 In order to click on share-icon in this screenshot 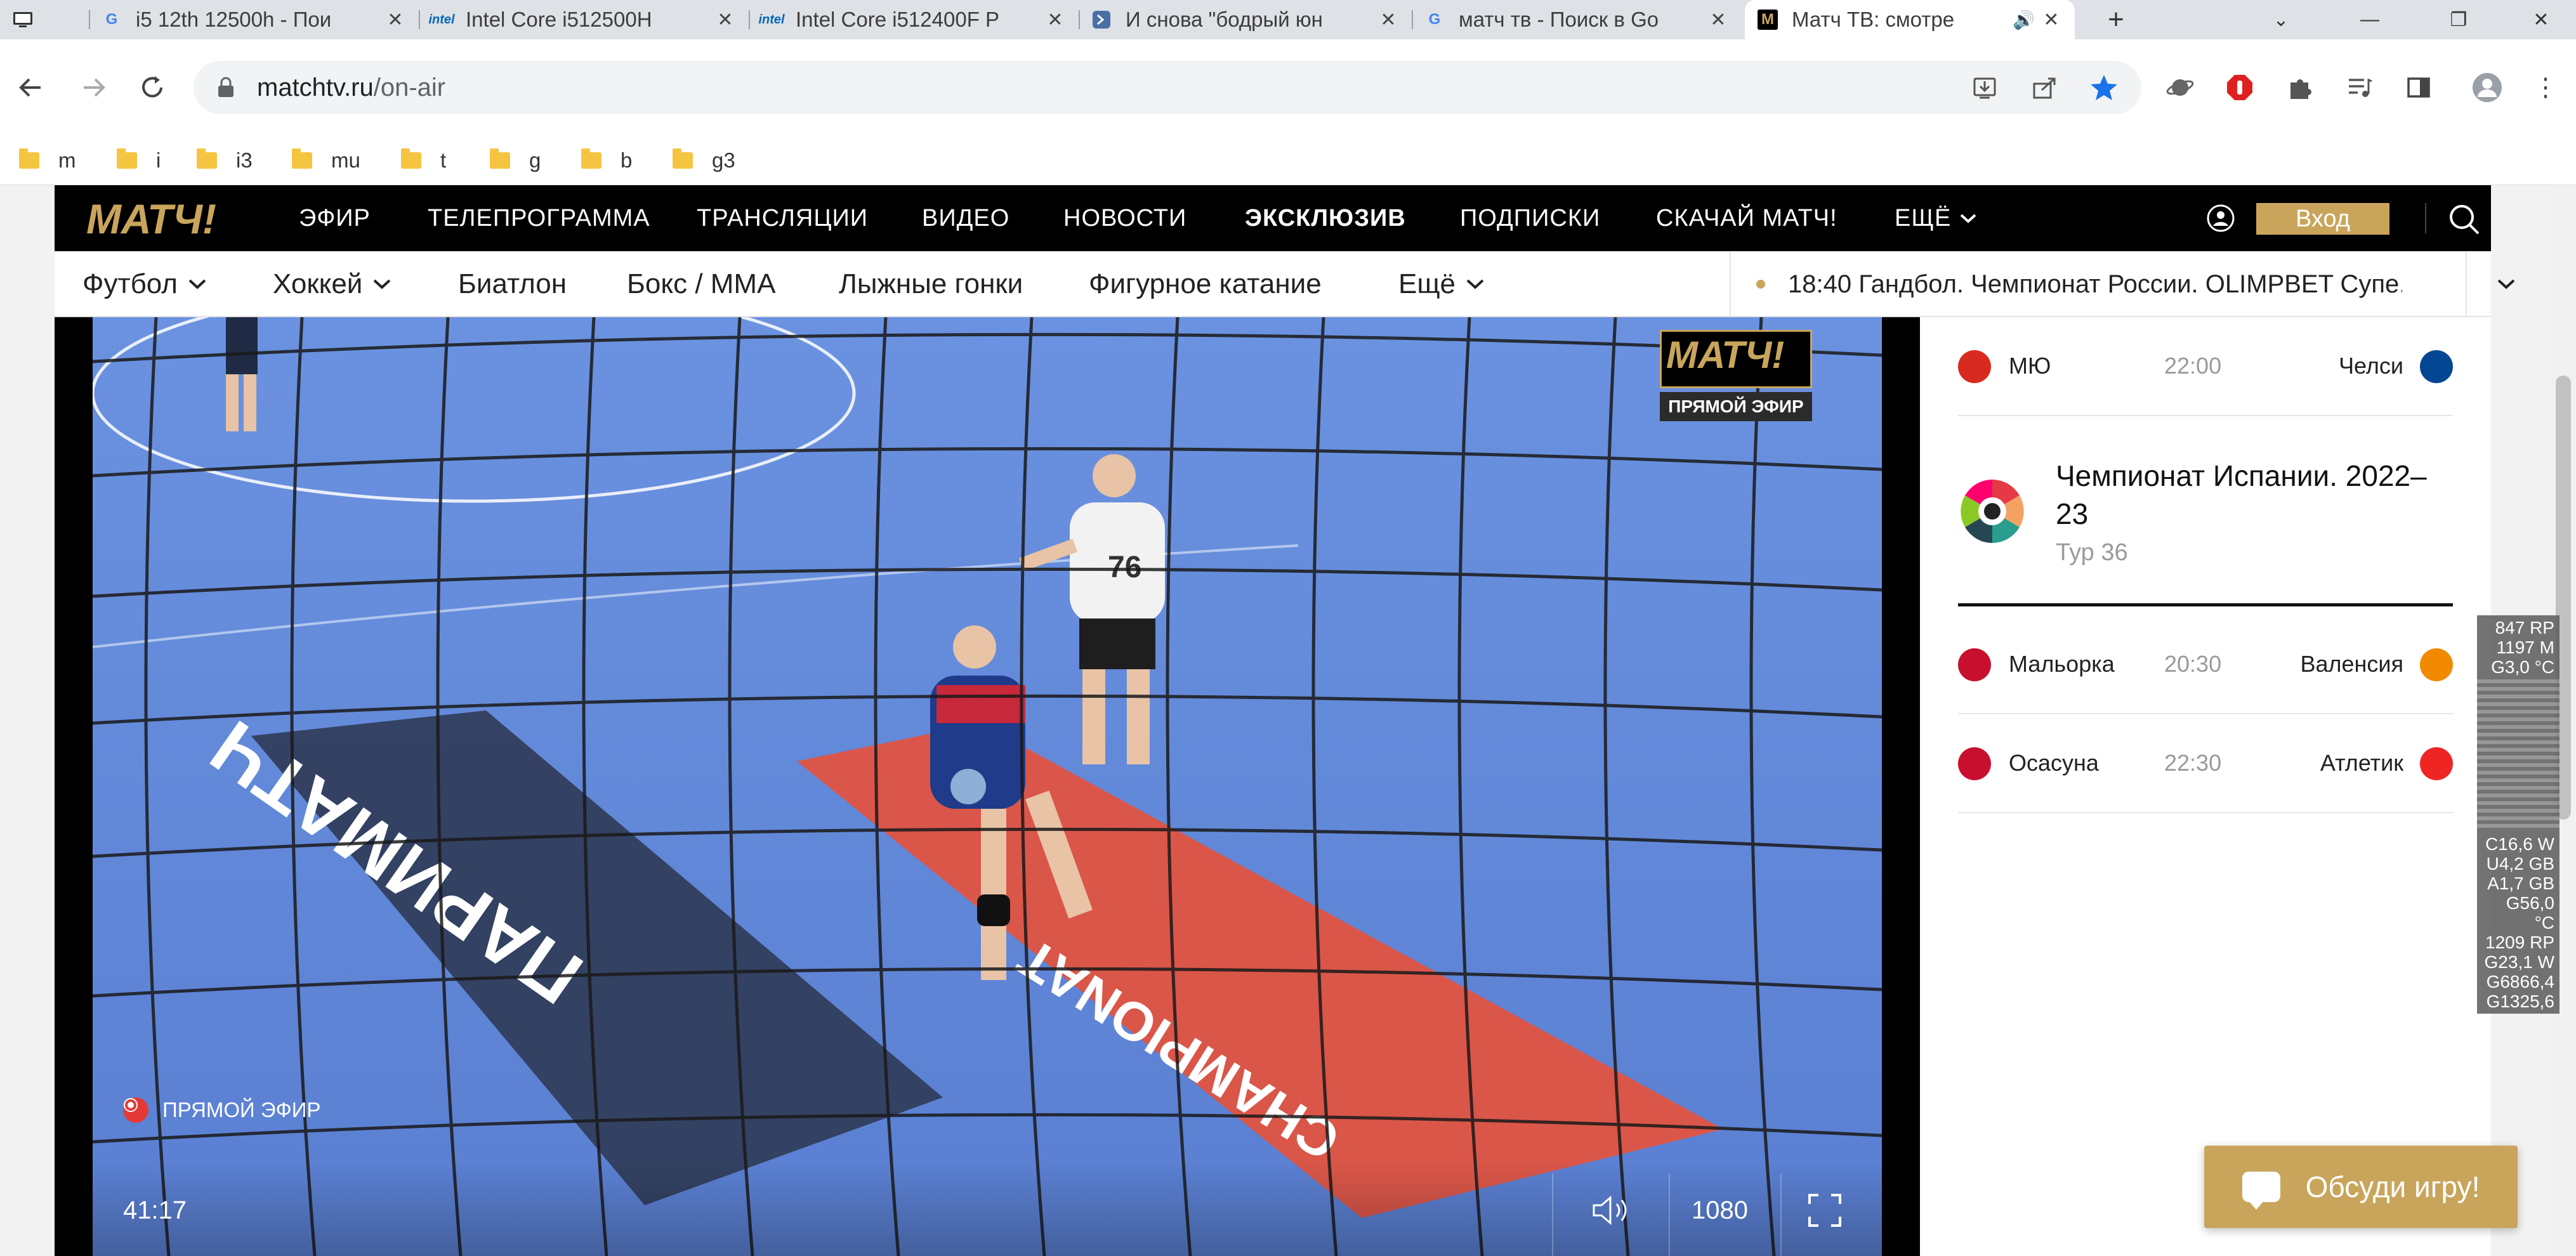, I will do `click(2044, 88)`.